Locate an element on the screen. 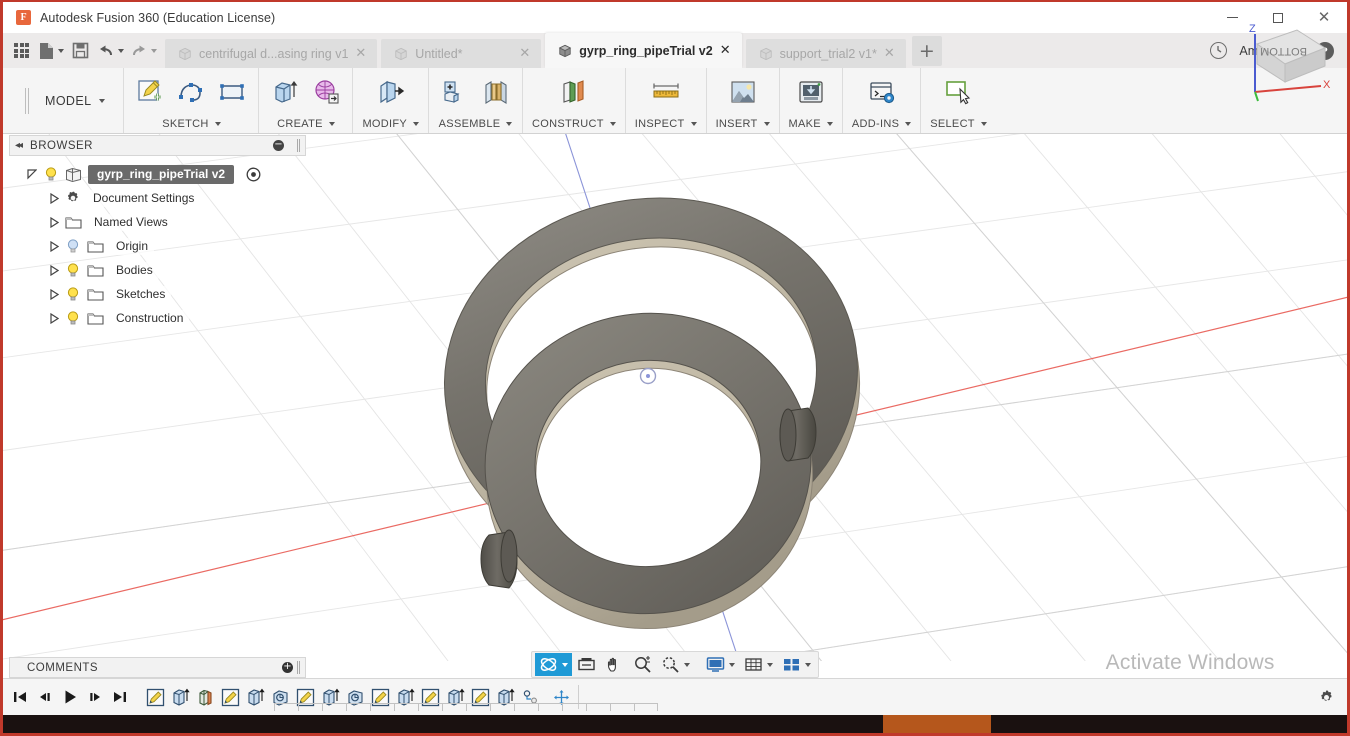 Image resolution: width=1350 pixels, height=736 pixels. document-tab-gyrp-ring: gyrp_ring_pipeTrial v2 ✕ is located at coordinates (643, 50).